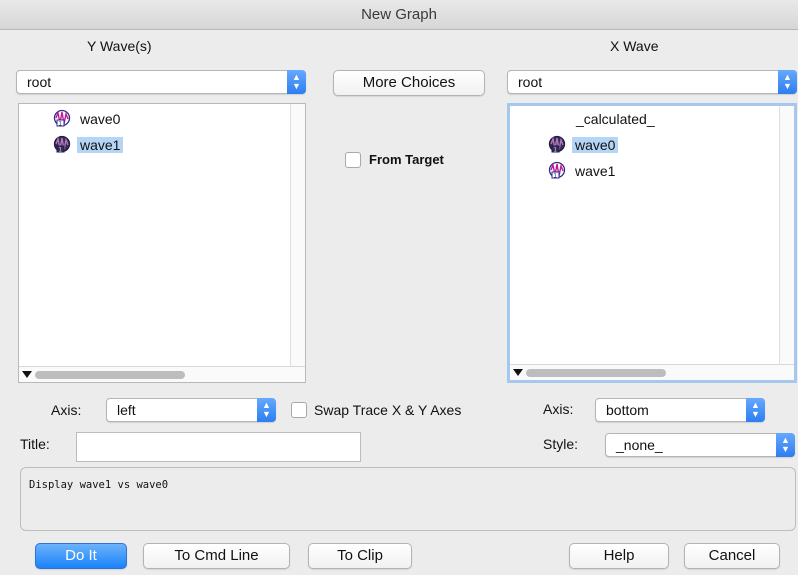 The width and height of the screenshot is (798, 575). I want to click on y-folder-popup: root ▲ ▼, so click(161, 82).